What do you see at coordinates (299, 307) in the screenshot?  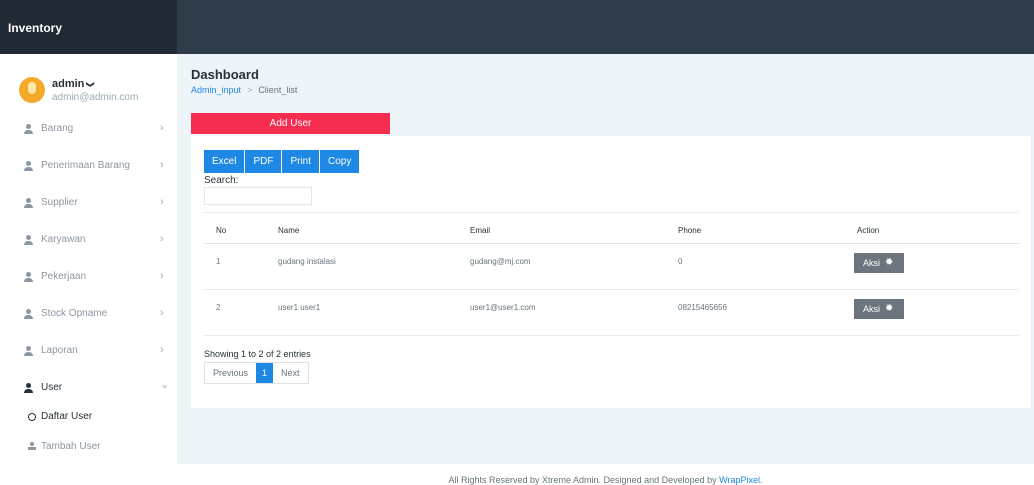 I see `cell-name: user1 user1` at bounding box center [299, 307].